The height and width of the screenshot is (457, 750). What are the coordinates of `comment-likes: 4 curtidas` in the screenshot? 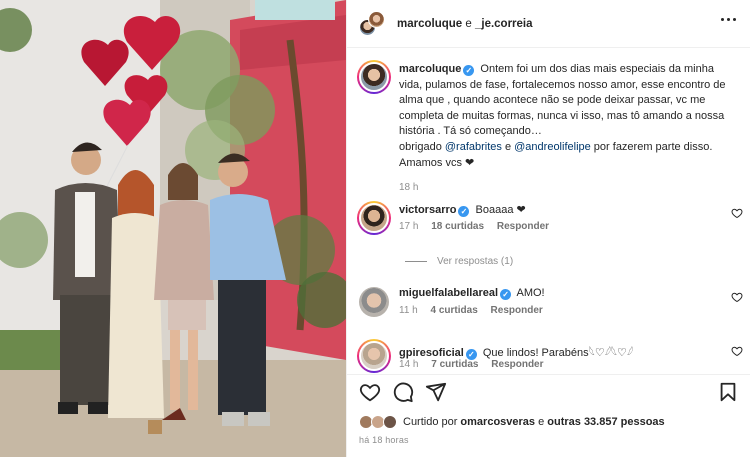 It's located at (454, 310).